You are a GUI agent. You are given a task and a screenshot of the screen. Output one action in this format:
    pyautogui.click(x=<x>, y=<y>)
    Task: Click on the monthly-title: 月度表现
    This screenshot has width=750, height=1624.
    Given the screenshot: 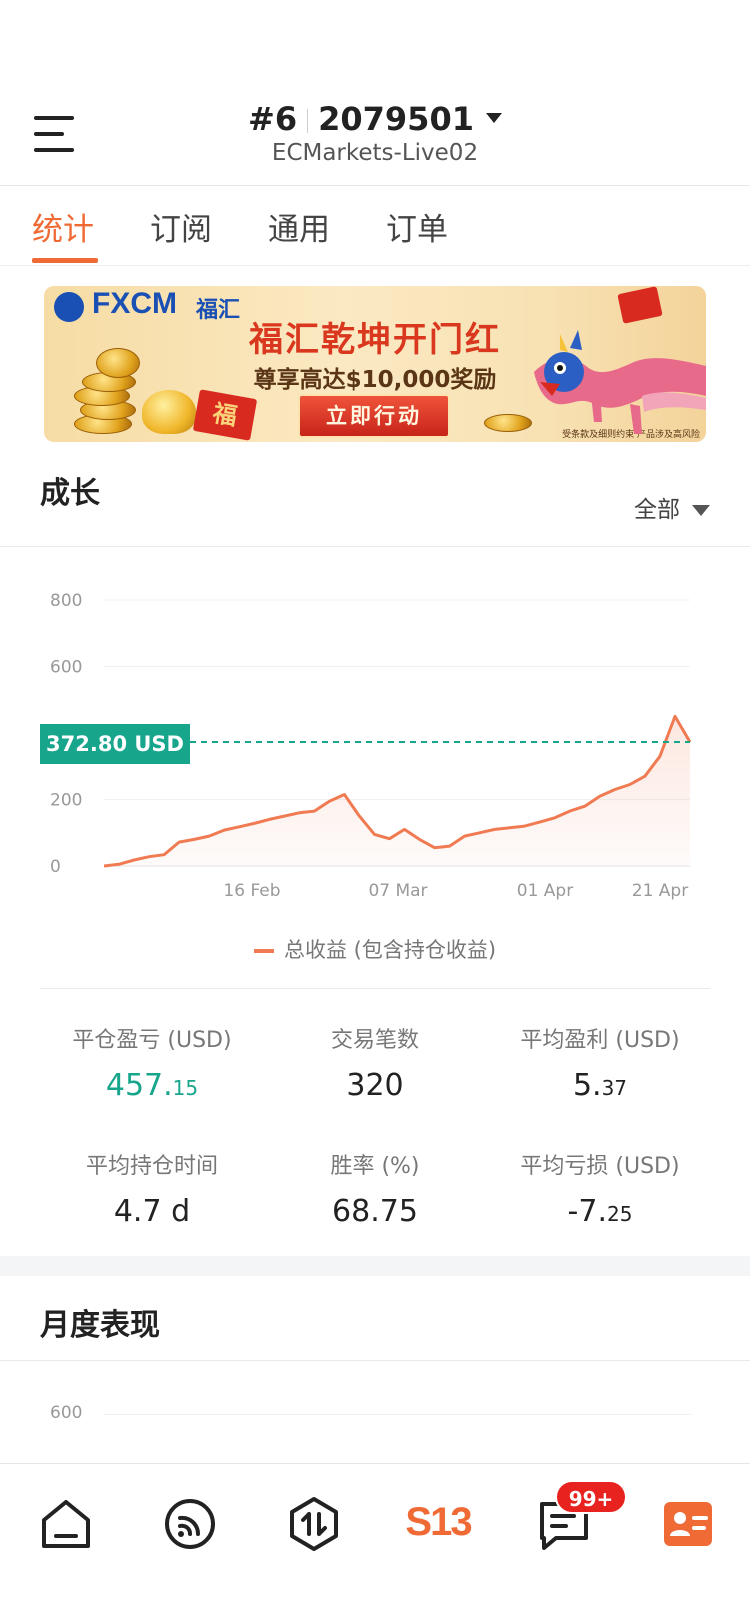 What is the action you would take?
    pyautogui.click(x=100, y=1325)
    